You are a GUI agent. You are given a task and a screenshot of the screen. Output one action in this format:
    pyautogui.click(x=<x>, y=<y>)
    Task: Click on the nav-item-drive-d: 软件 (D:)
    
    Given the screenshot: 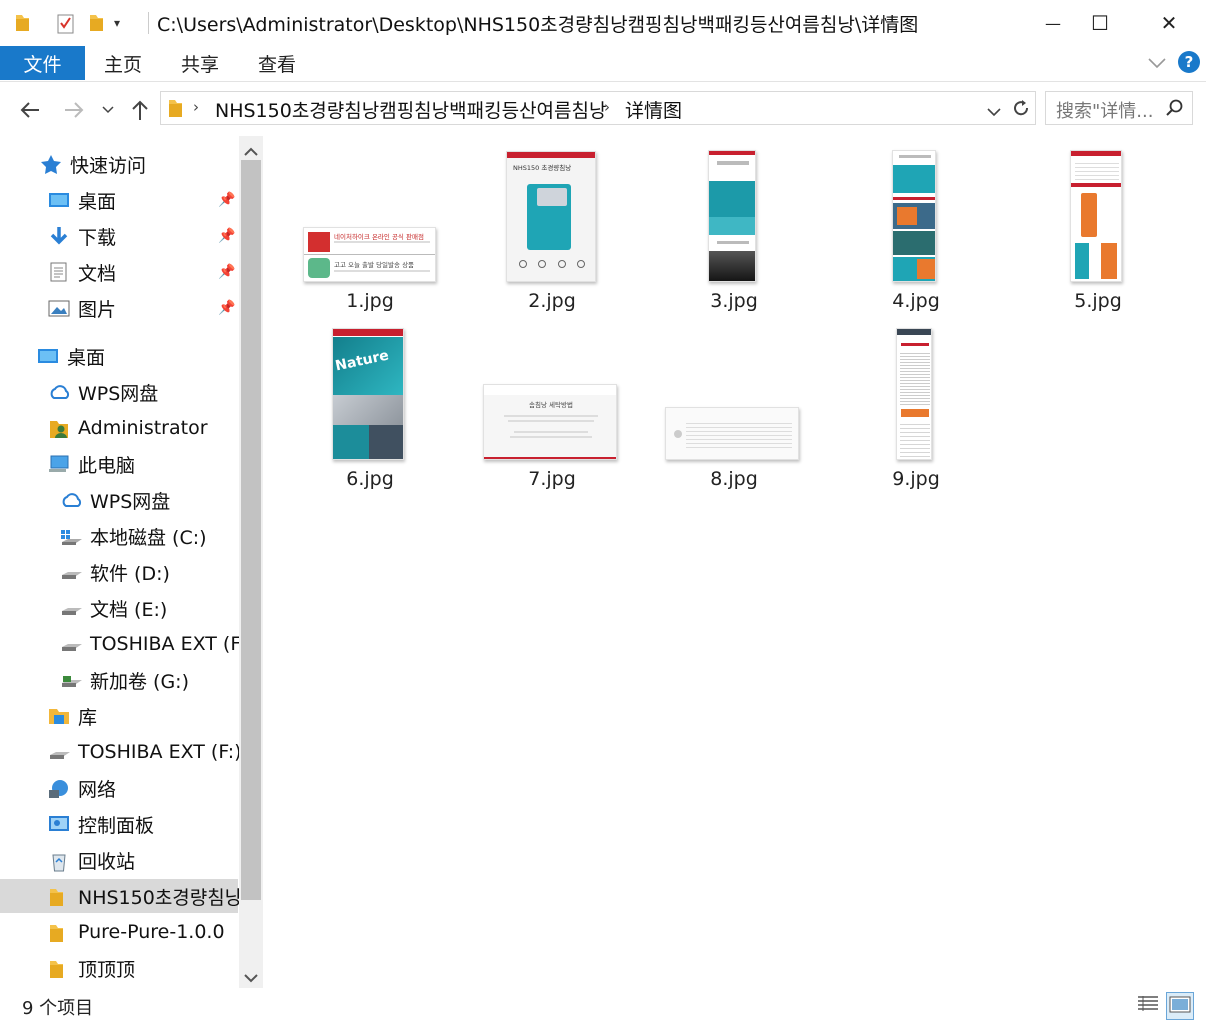 What is the action you would take?
    pyautogui.click(x=119, y=572)
    